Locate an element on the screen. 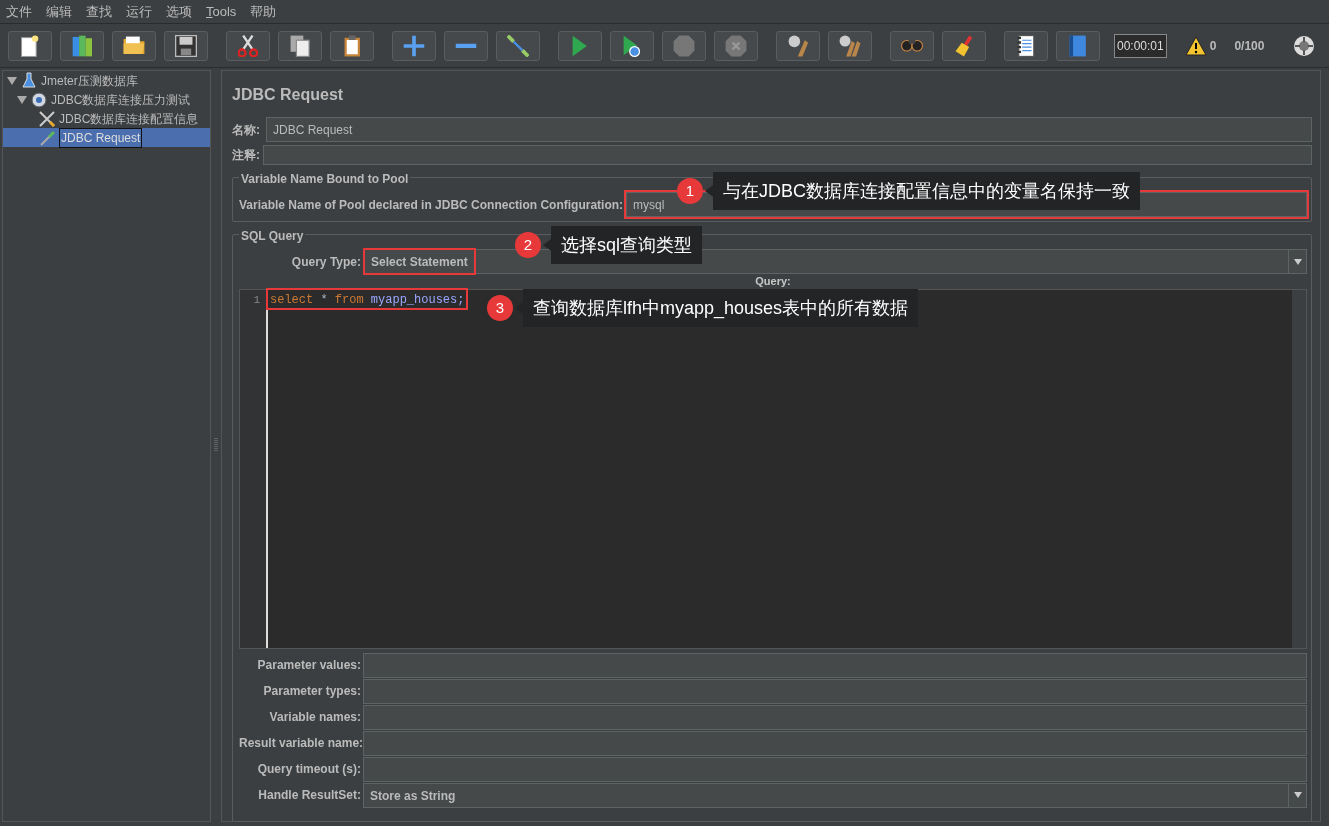  field-label: Result variable name: is located at coordinates (300, 743).